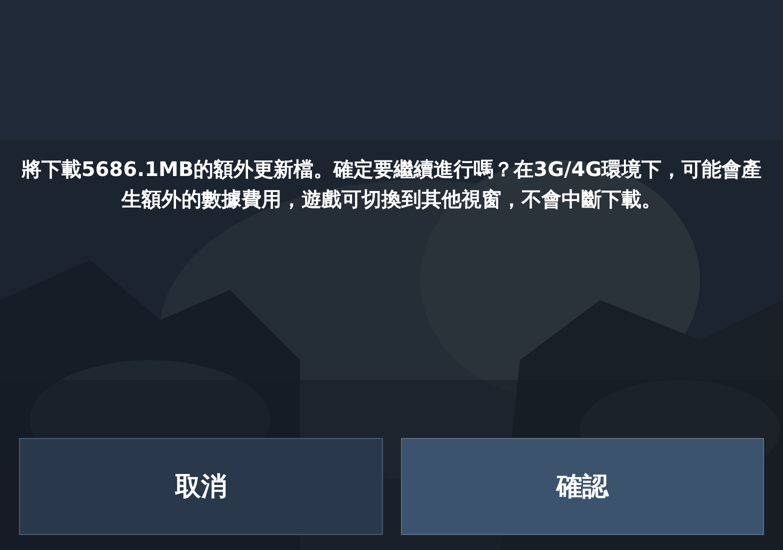  I want to click on dialog-message: 將下載5686.1MB的額外更新檔。確定要繼續進行嗎？在3G/4G環境下，可能會產生額外的數據費用，遊戲可切換到其他視窗，不會中斷下載。, so click(391, 184).